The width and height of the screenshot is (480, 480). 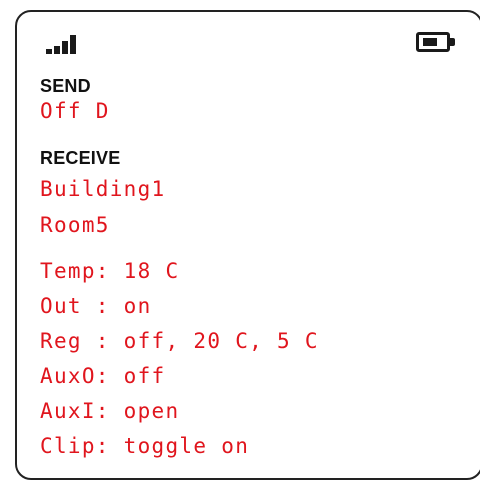 I want to click on send-line: Off D, so click(x=75, y=111).